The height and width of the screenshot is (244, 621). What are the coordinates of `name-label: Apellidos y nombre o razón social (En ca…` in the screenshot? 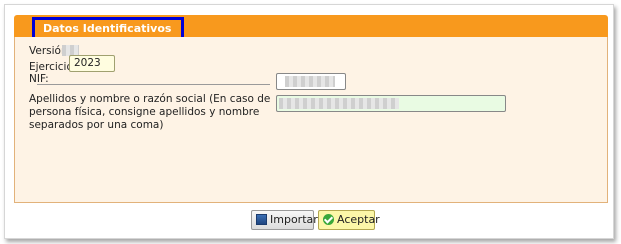 It's located at (150, 112).